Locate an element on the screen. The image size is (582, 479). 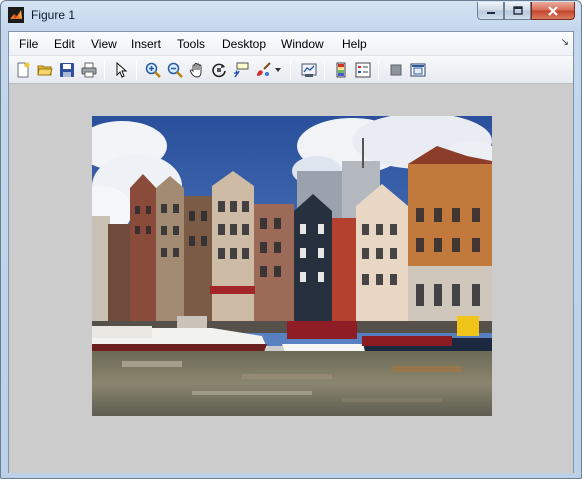
maximize-icon is located at coordinates (517, 10).